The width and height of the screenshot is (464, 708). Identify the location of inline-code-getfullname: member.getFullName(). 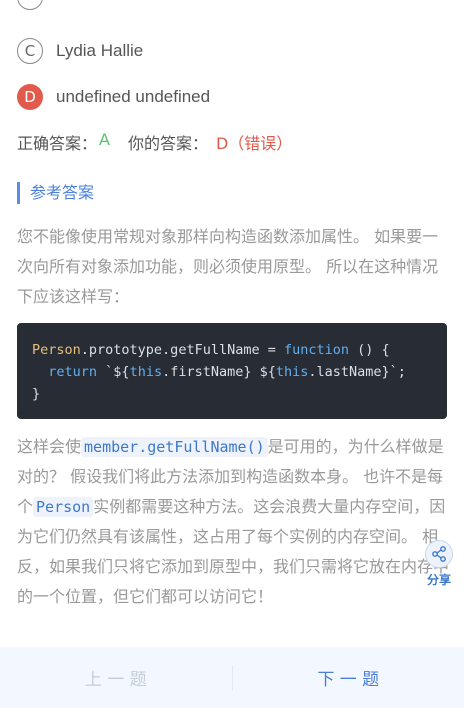
(174, 447).